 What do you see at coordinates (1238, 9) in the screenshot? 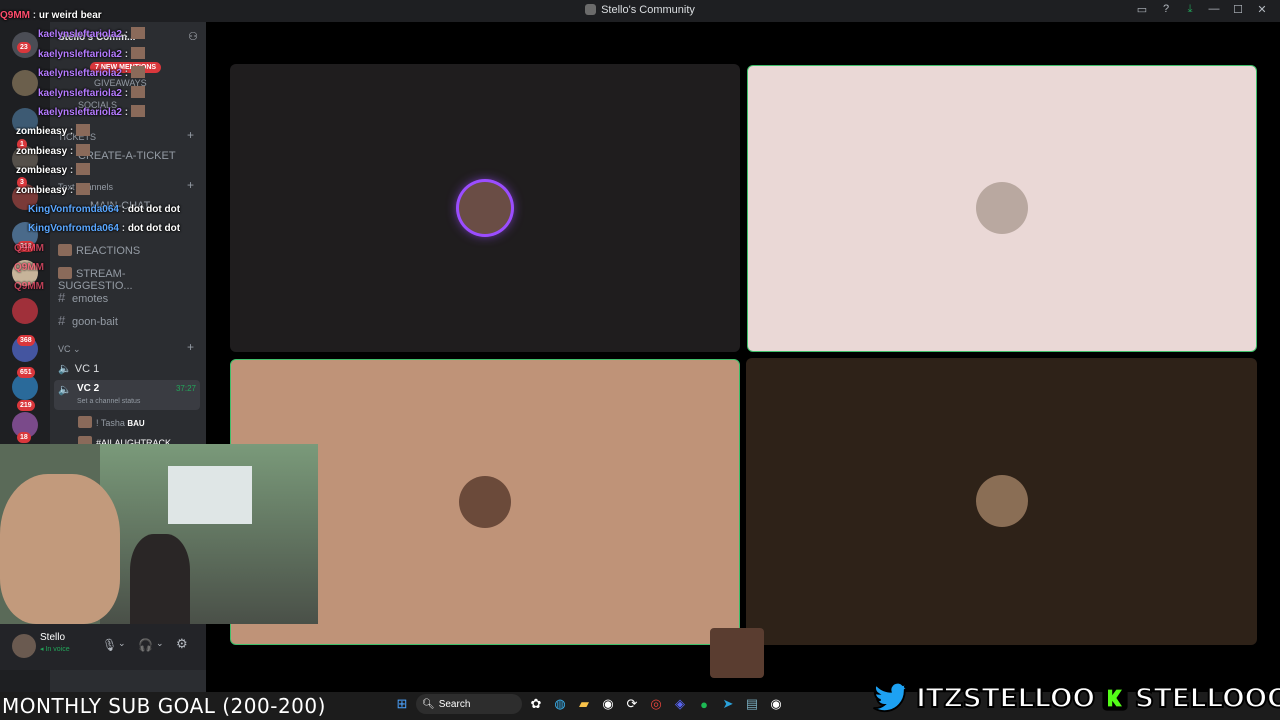
I see `maximize-icon: ☐` at bounding box center [1238, 9].